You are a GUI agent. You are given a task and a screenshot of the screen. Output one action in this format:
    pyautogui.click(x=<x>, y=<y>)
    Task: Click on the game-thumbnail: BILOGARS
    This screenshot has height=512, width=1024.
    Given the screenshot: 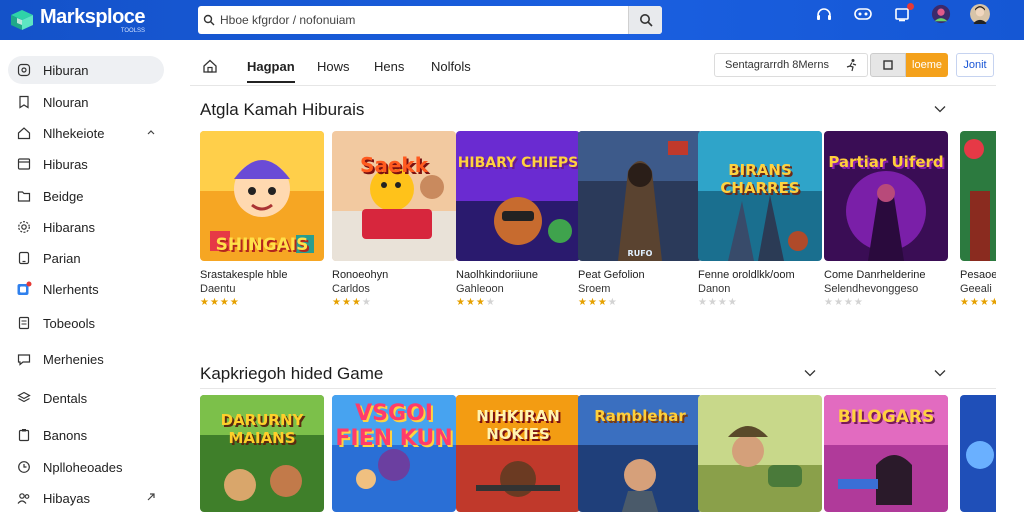 What is the action you would take?
    pyautogui.click(x=886, y=453)
    